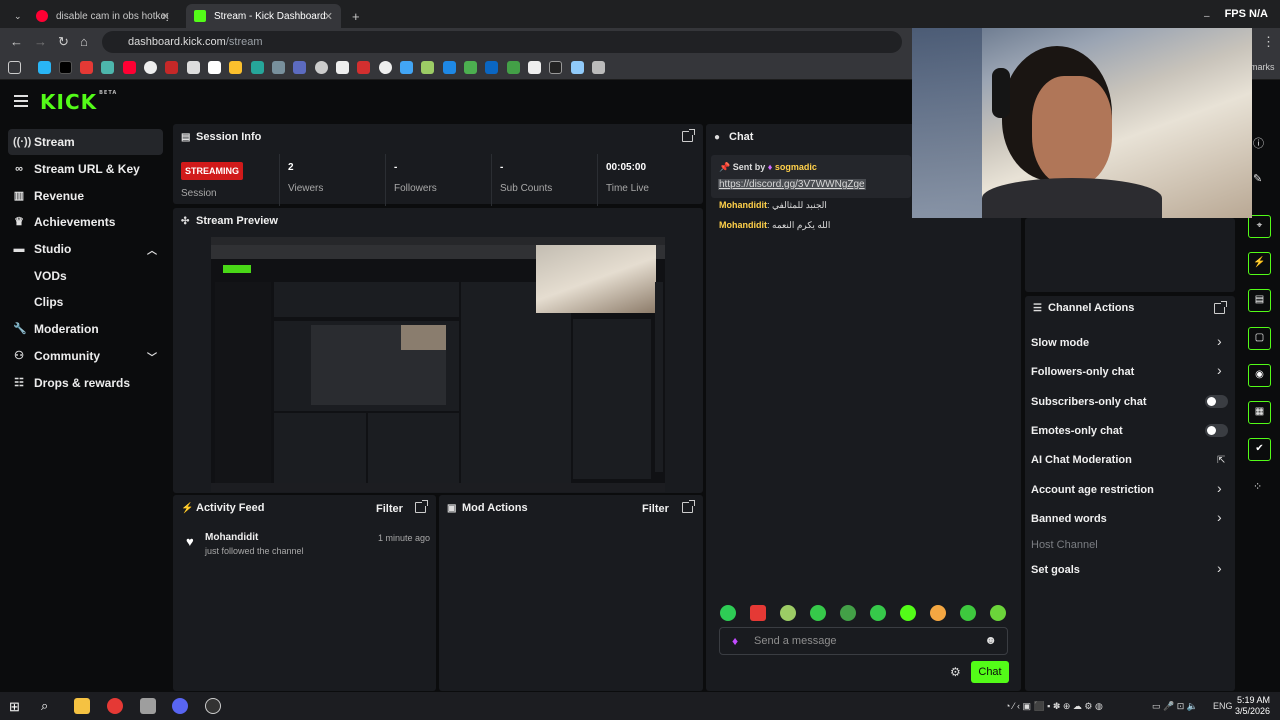 This screenshot has height=720, width=1280. Describe the element at coordinates (84, 41) in the screenshot. I see `home-icon: ⌂` at that location.